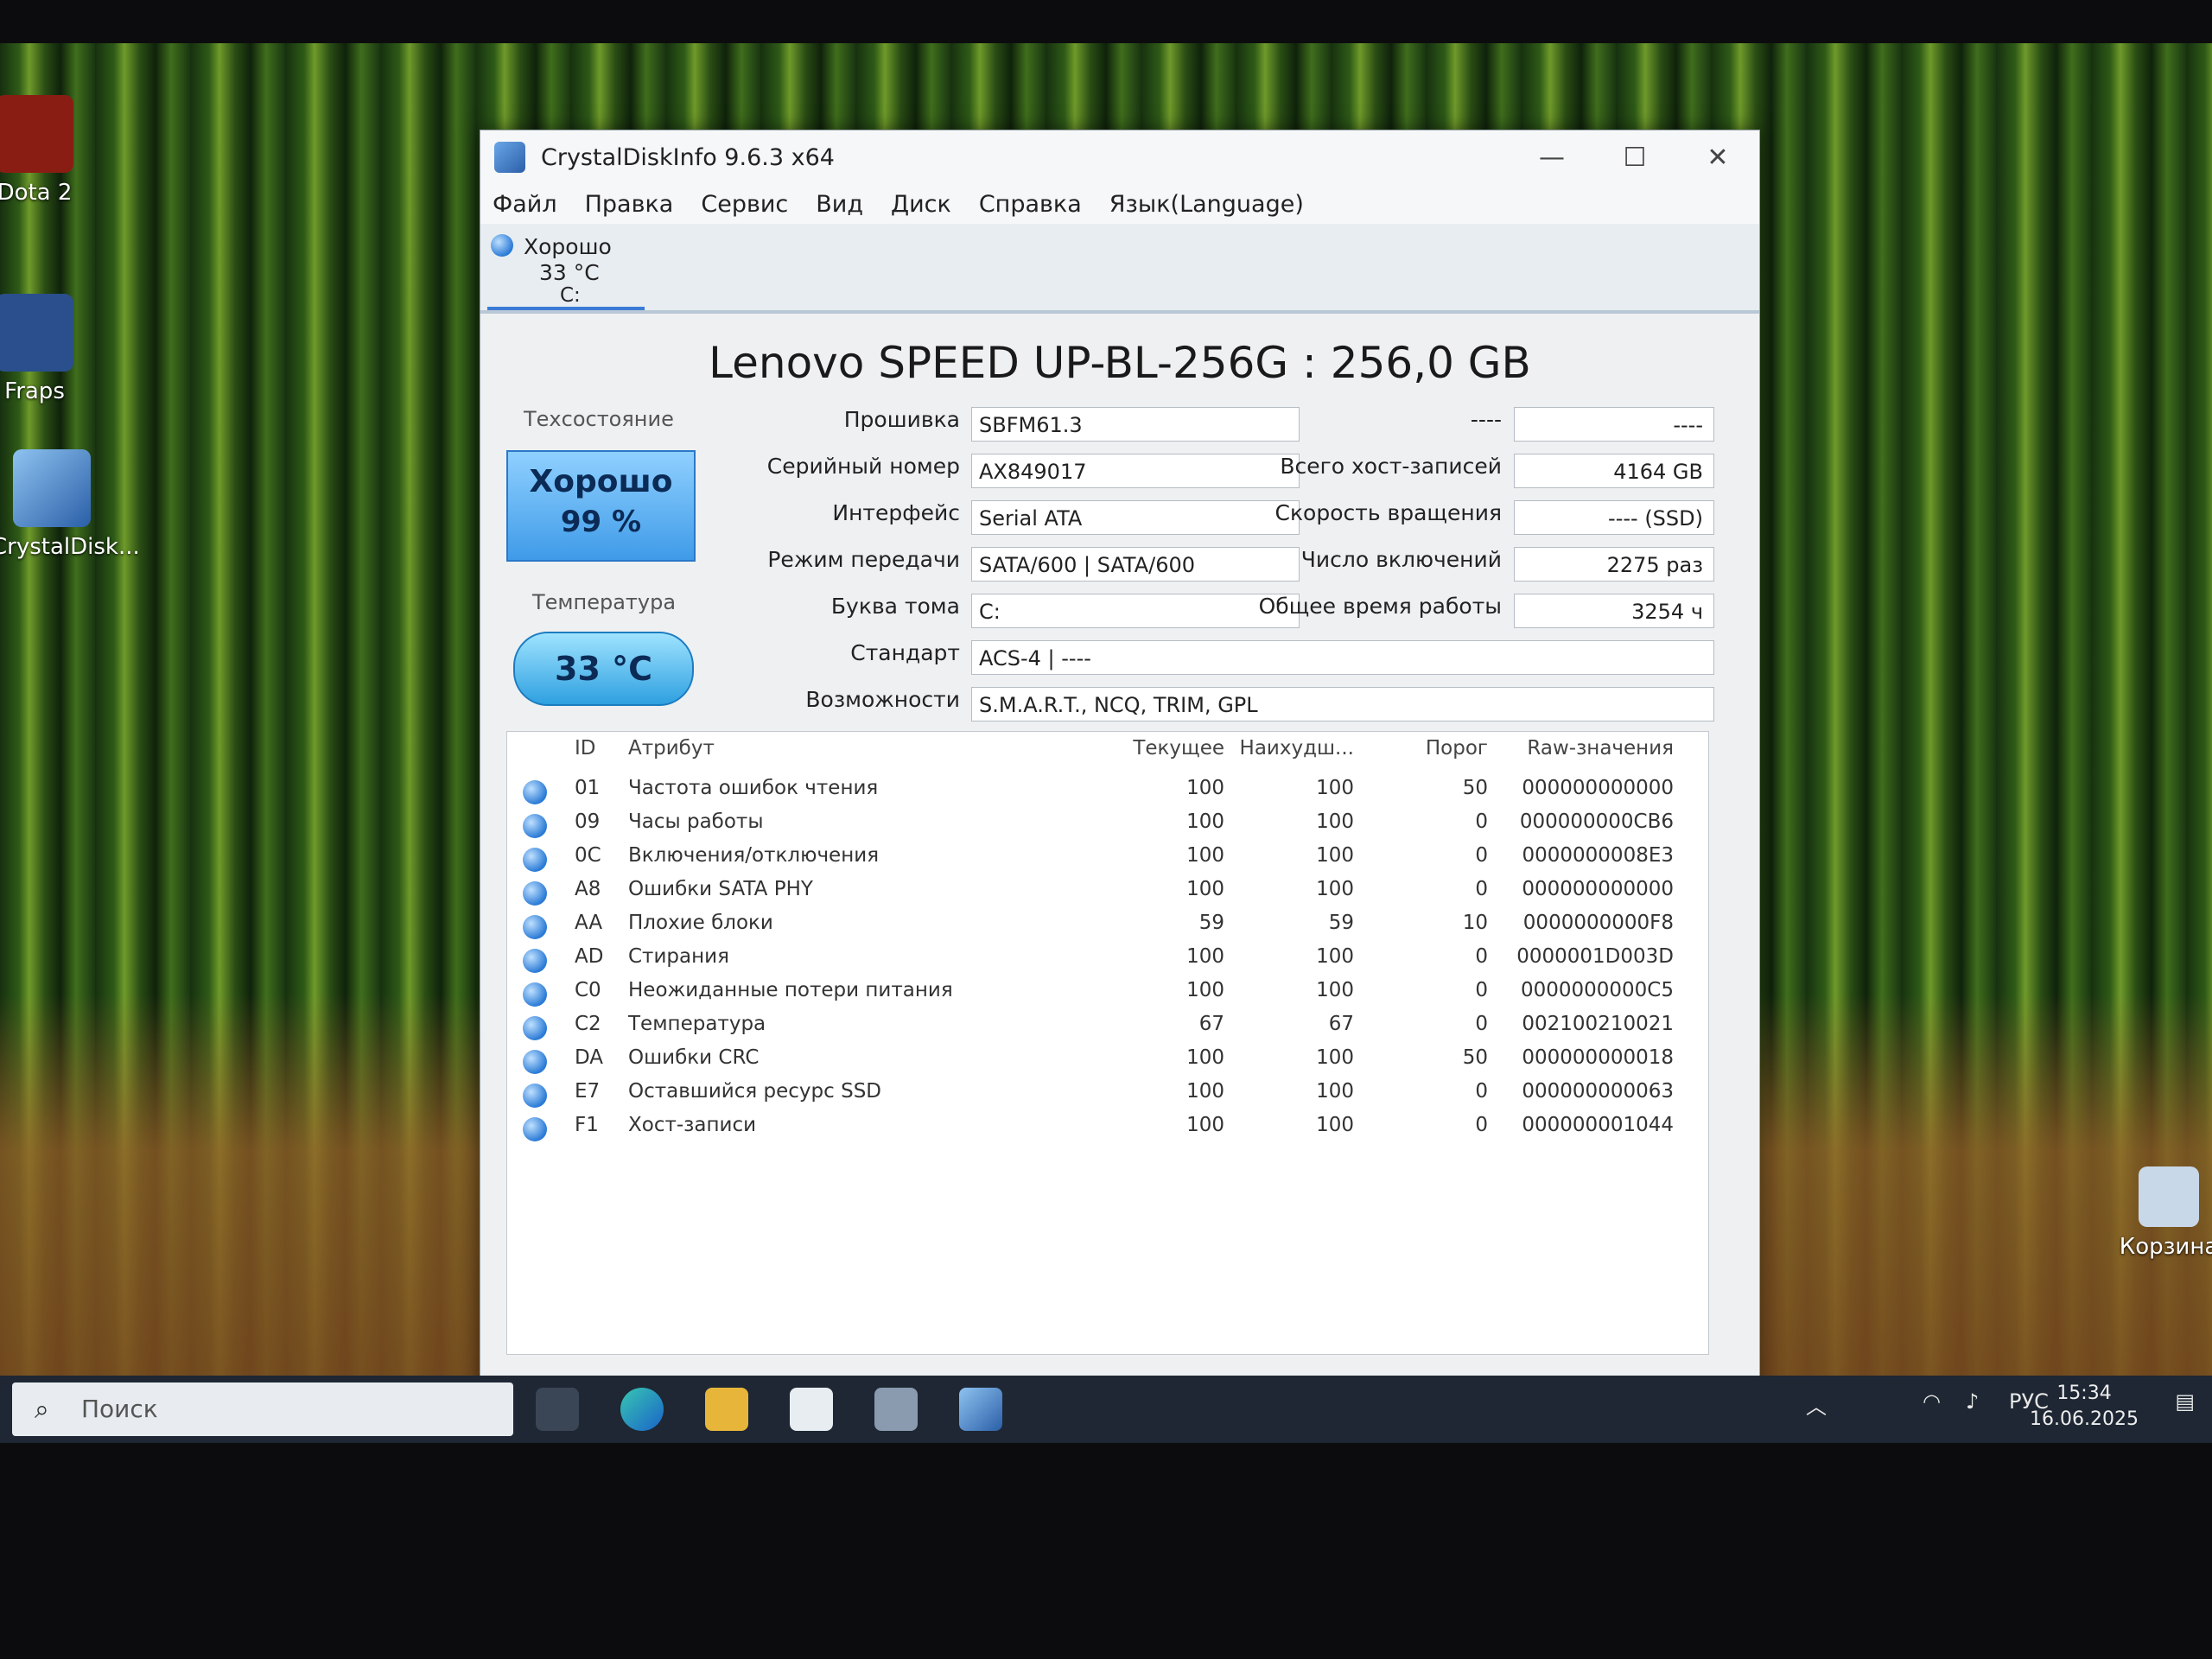 This screenshot has width=2212, height=1659. What do you see at coordinates (811, 1409) in the screenshot?
I see `store-icon` at bounding box center [811, 1409].